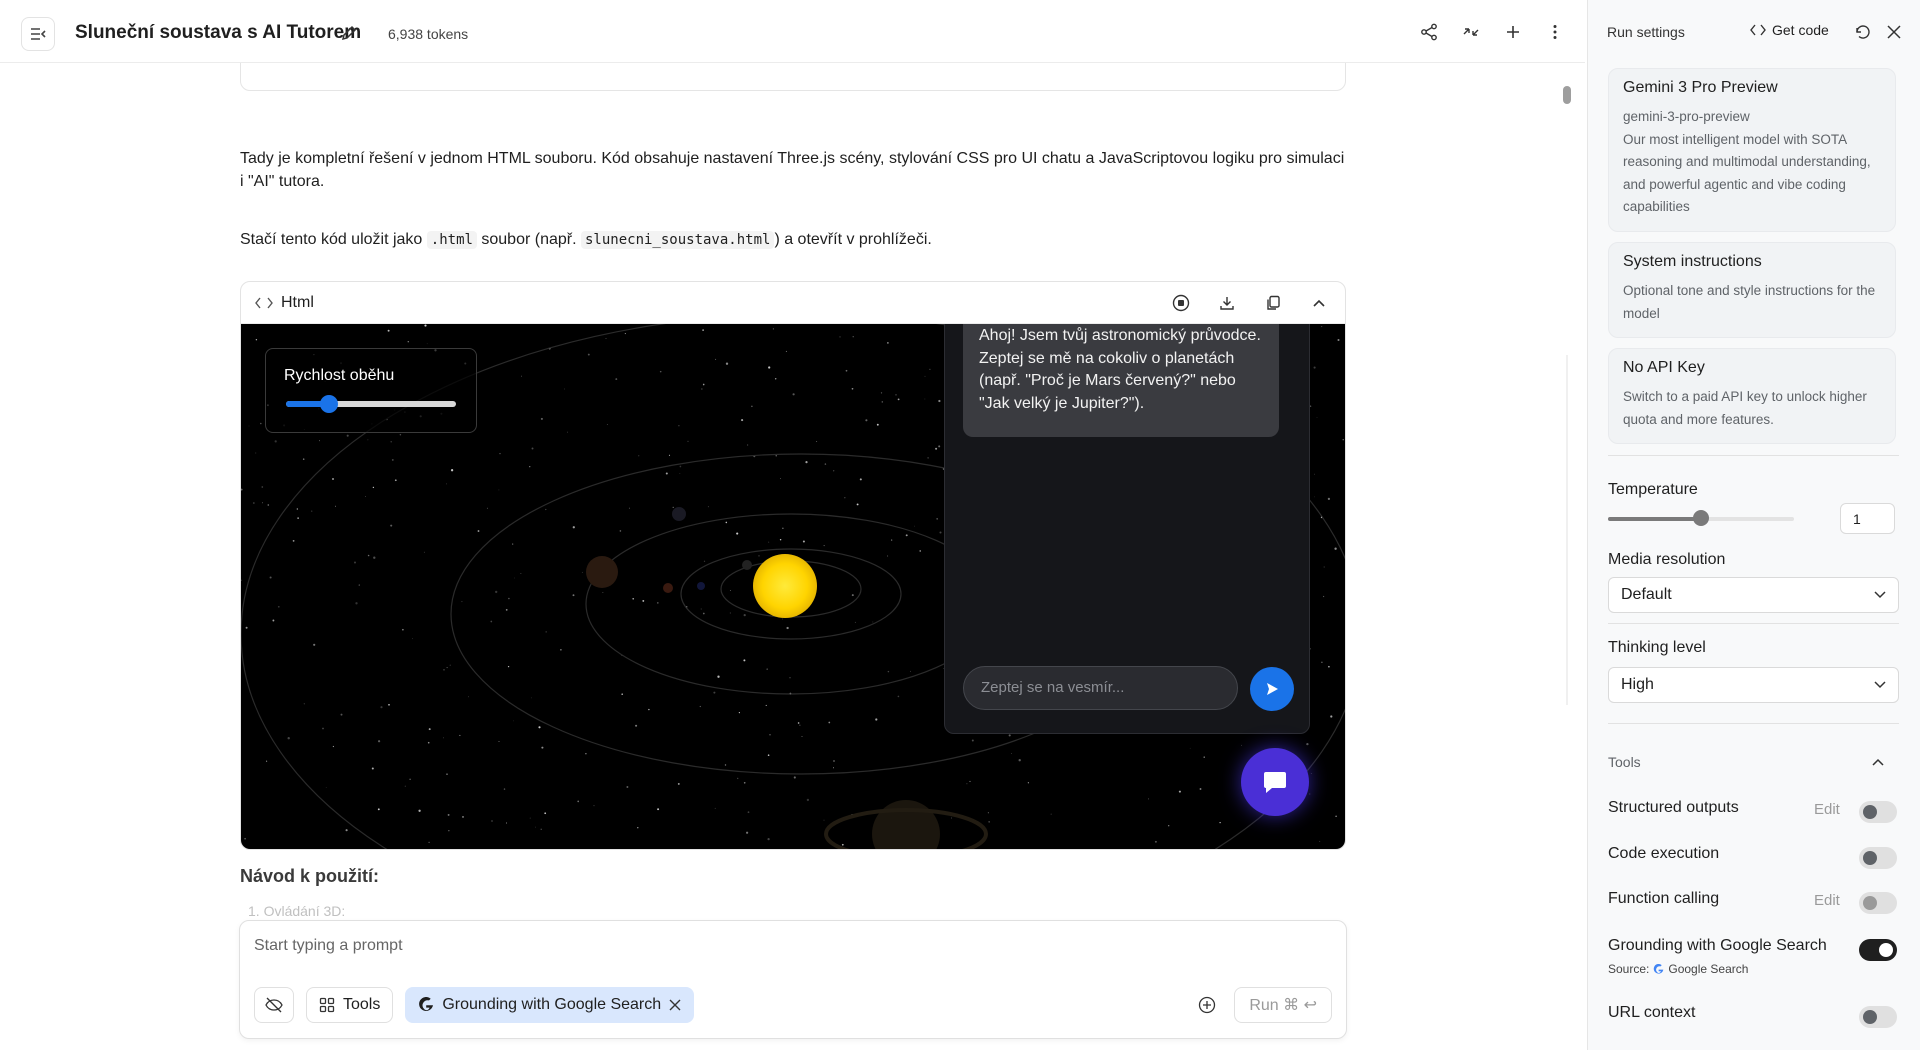 The width and height of the screenshot is (1920, 1050). Describe the element at coordinates (1878, 812) in the screenshot. I see `structured-outputs-toggle` at that location.